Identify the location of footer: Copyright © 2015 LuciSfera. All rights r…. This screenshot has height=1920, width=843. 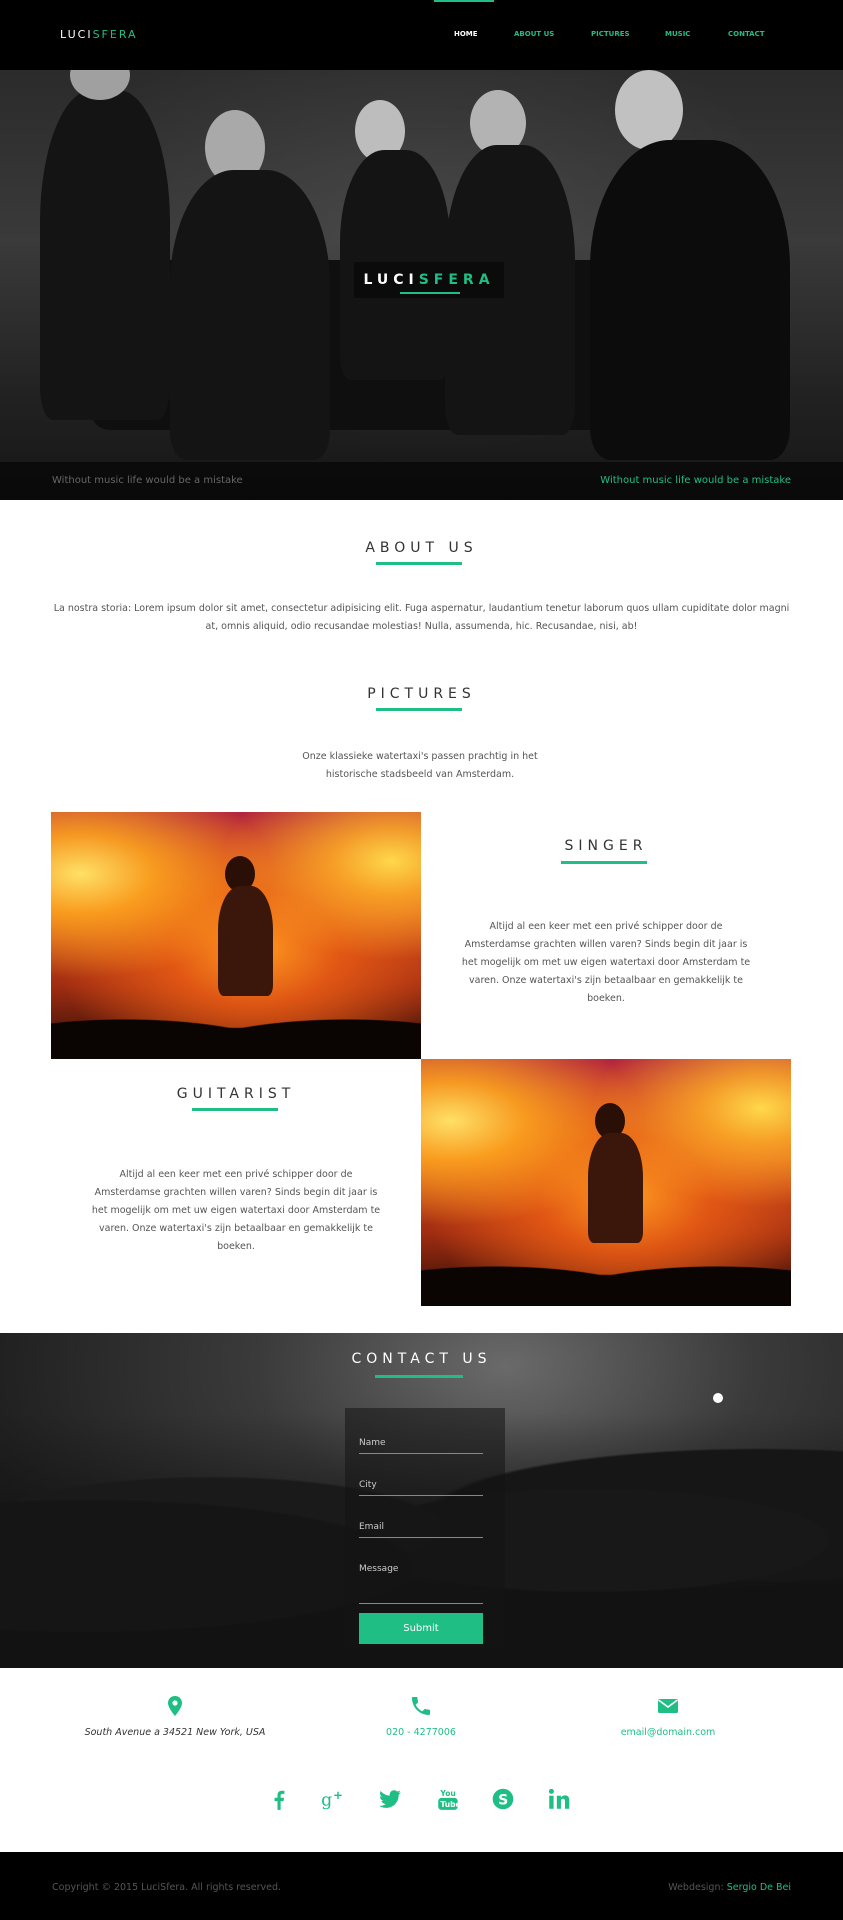
(421, 1886).